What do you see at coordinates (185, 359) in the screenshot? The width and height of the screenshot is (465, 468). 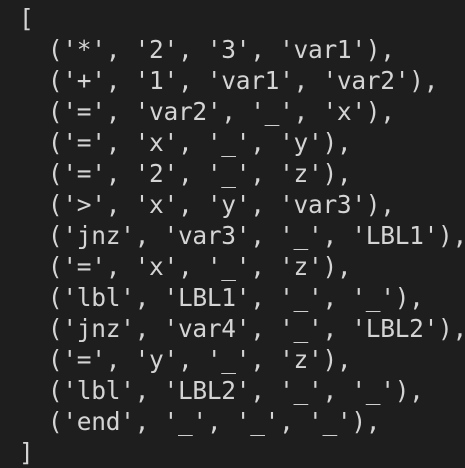 I see `code-line: ('=', 'y', '_', 'z'),` at bounding box center [185, 359].